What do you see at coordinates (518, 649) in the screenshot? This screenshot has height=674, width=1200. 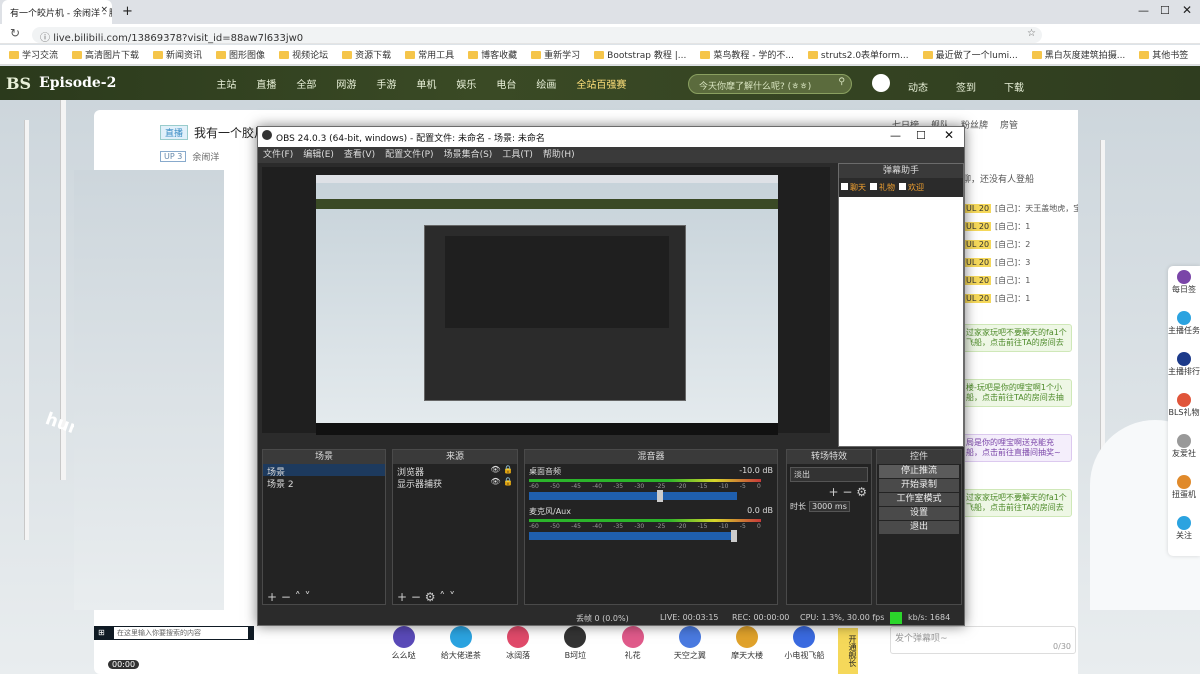 I see `gift-item: 冰阔落` at bounding box center [518, 649].